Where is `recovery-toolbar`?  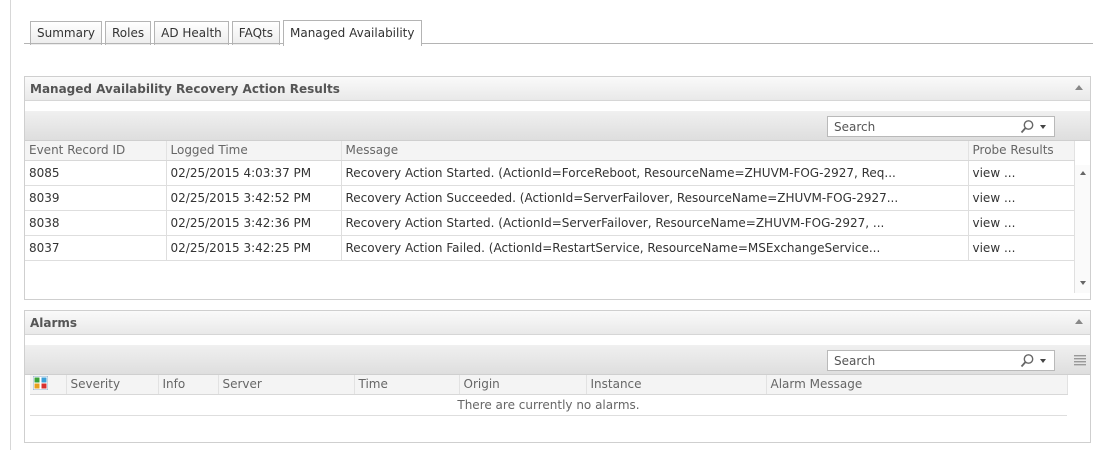
recovery-toolbar is located at coordinates (557, 126).